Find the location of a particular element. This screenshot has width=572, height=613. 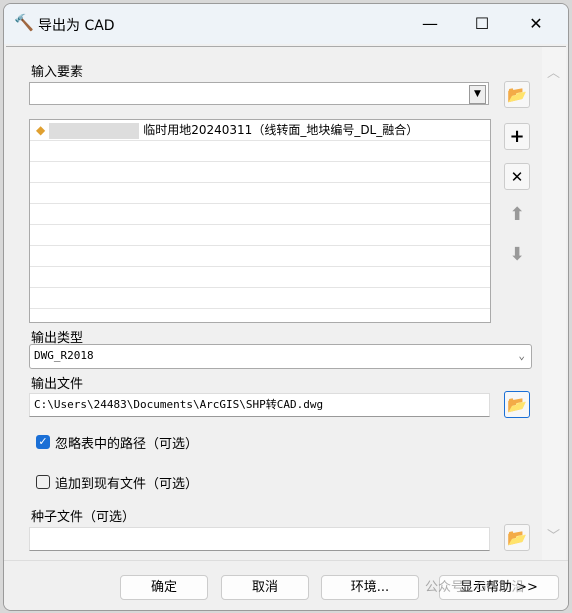

chevron-down-icon: ⌄ is located at coordinates (521, 355).